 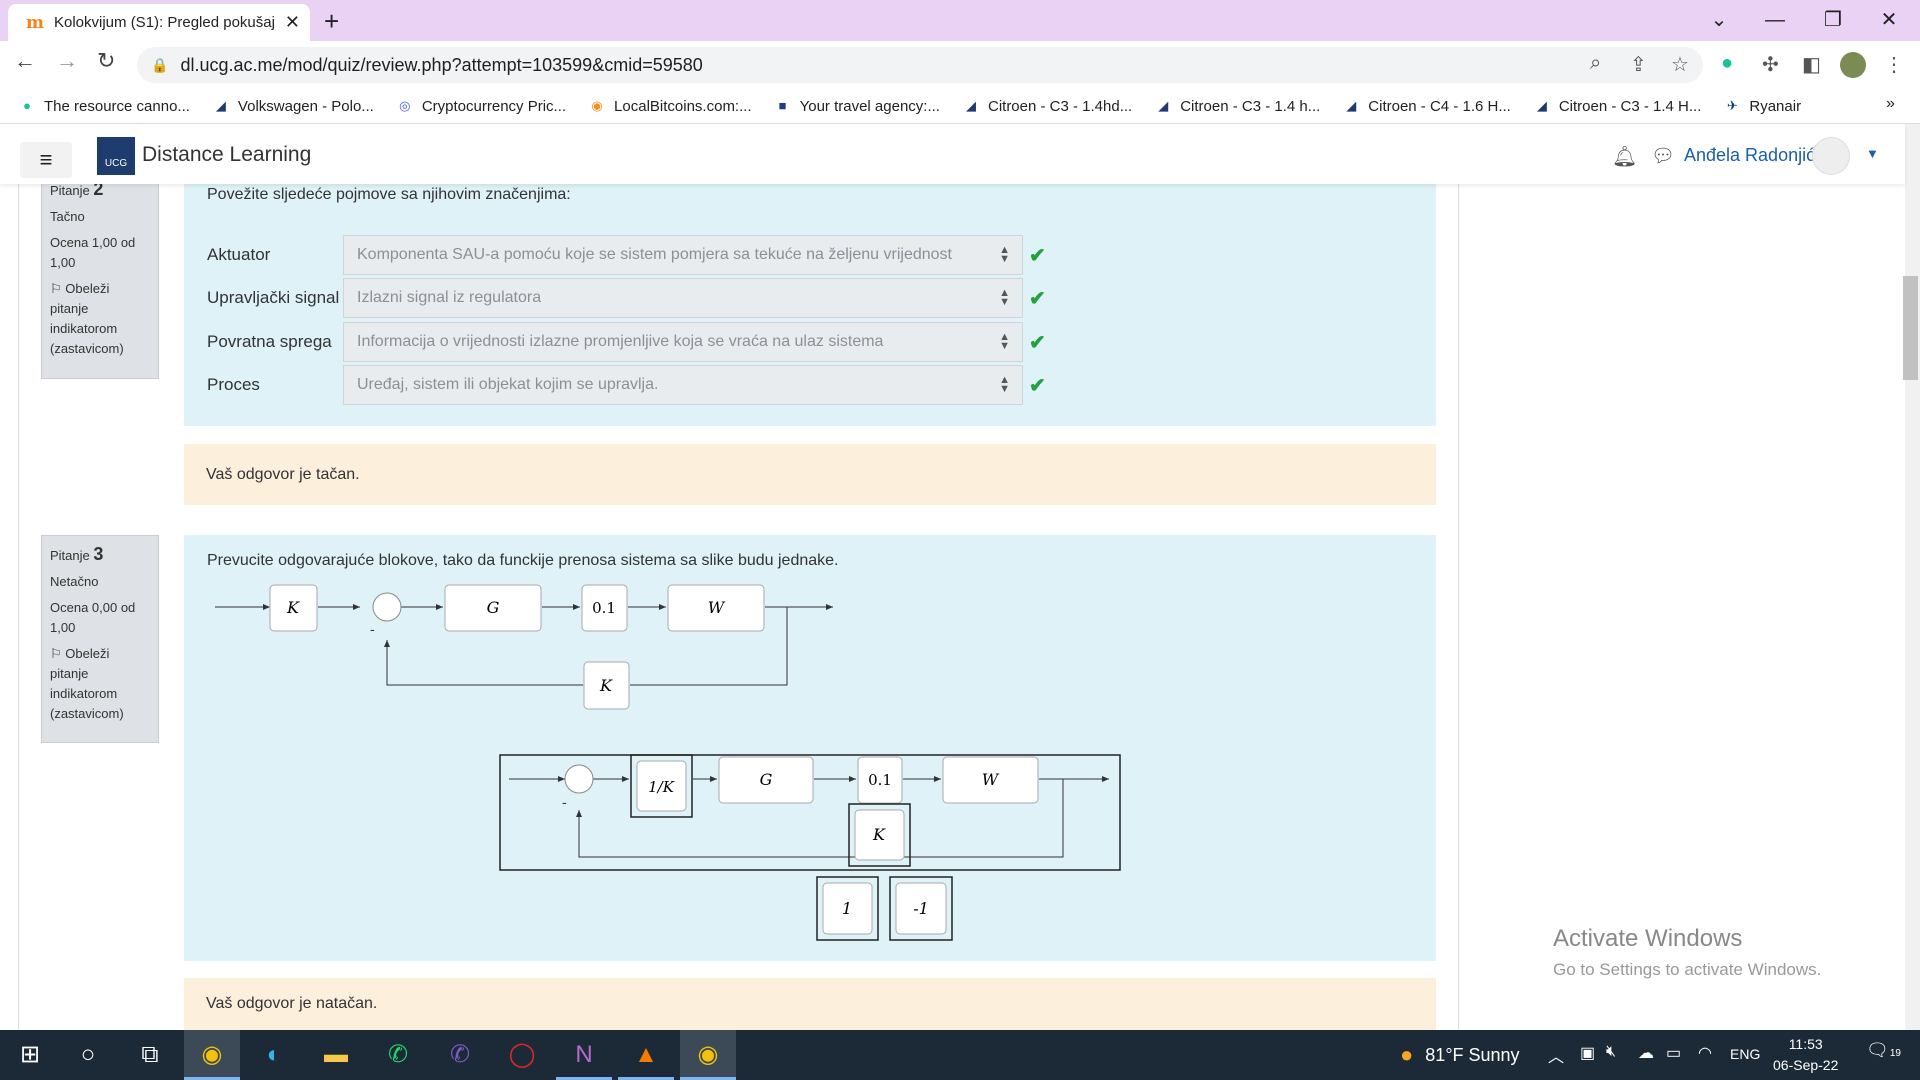 What do you see at coordinates (1775, 20) in the screenshot?
I see `minimize-icon: —` at bounding box center [1775, 20].